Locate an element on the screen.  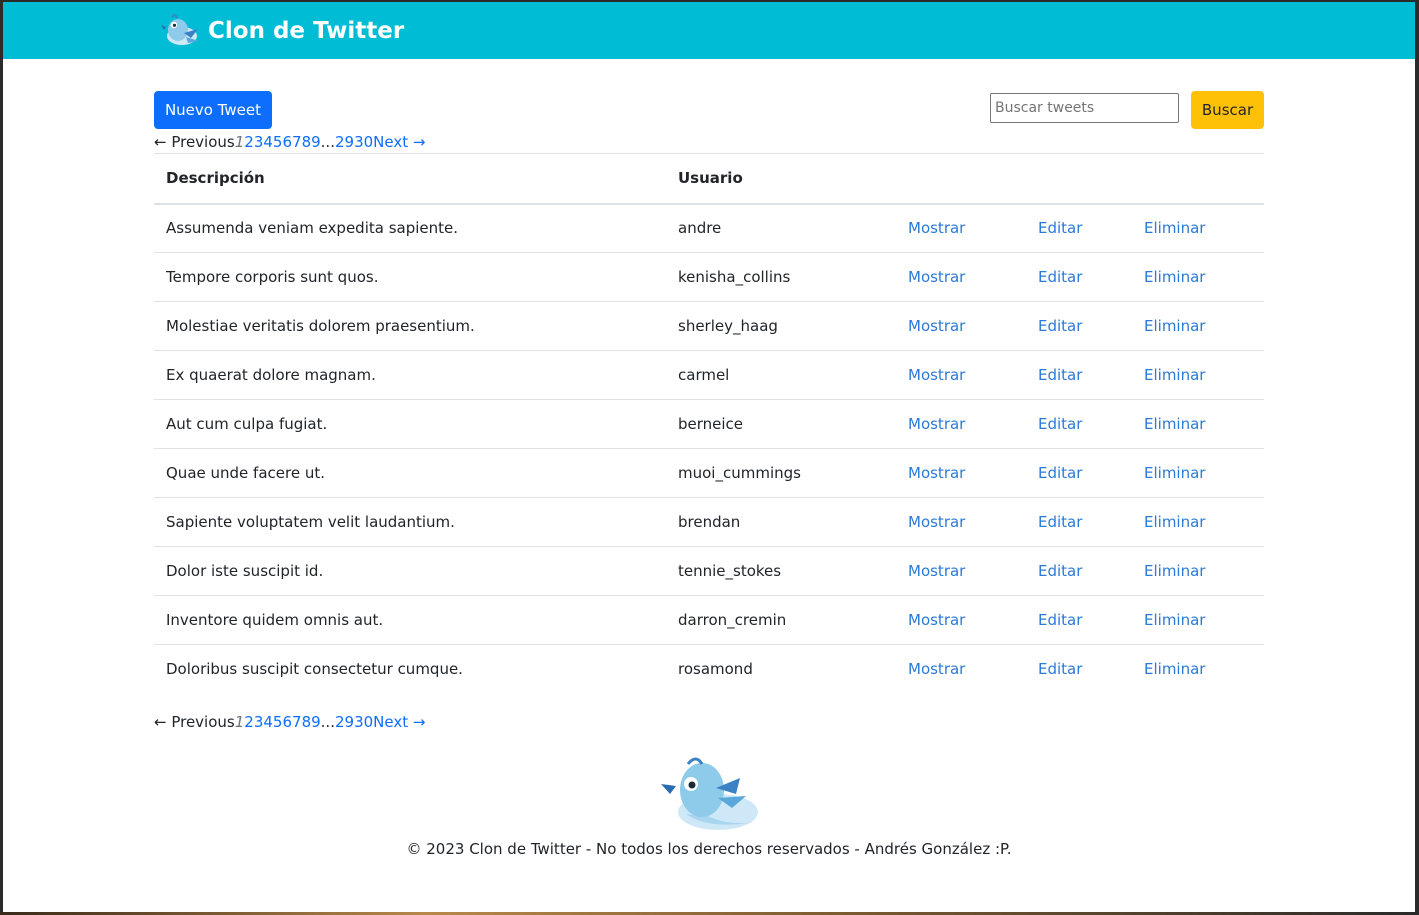
new-tweet-button: Nuevo Tweet is located at coordinates (213, 110).